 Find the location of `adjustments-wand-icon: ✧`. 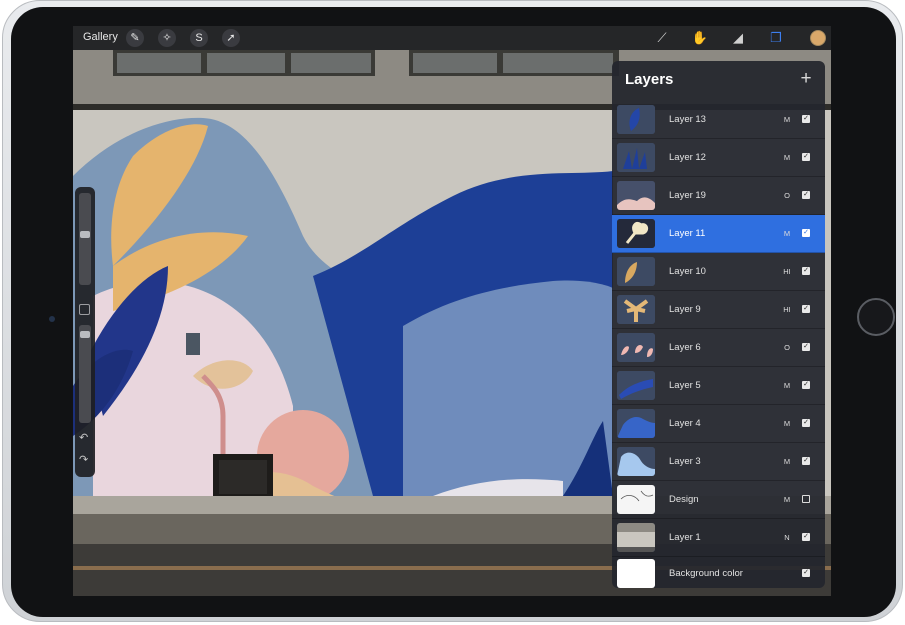

adjustments-wand-icon: ✧ is located at coordinates (167, 38).